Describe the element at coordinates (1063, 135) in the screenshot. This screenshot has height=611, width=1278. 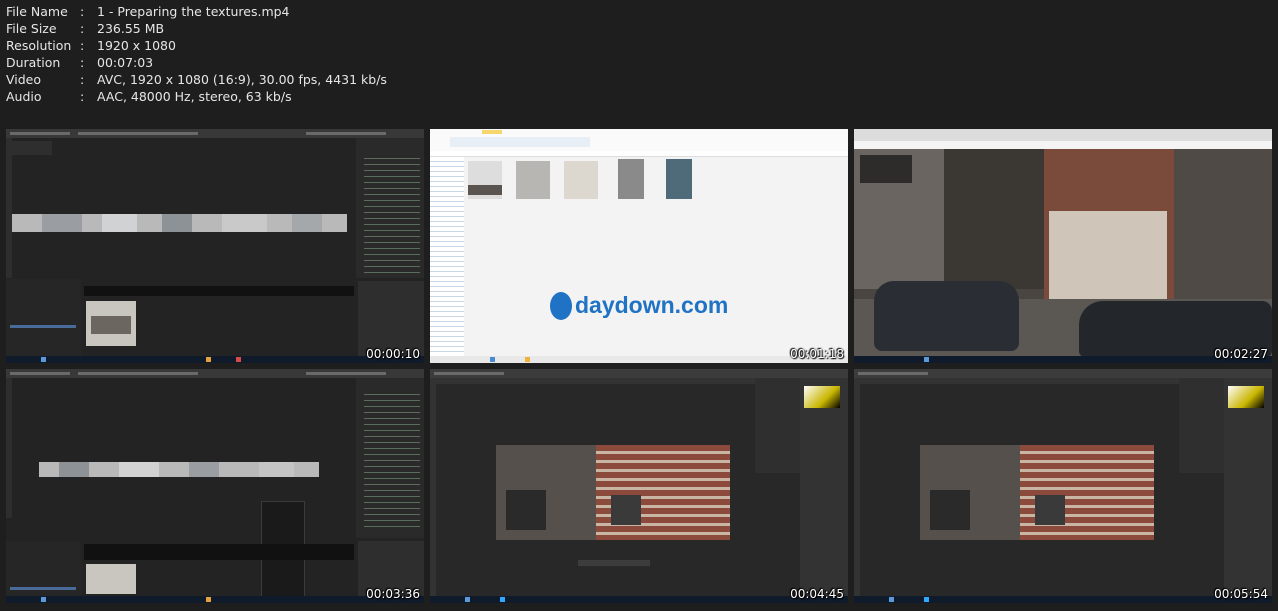
I see `browser-tabs` at that location.